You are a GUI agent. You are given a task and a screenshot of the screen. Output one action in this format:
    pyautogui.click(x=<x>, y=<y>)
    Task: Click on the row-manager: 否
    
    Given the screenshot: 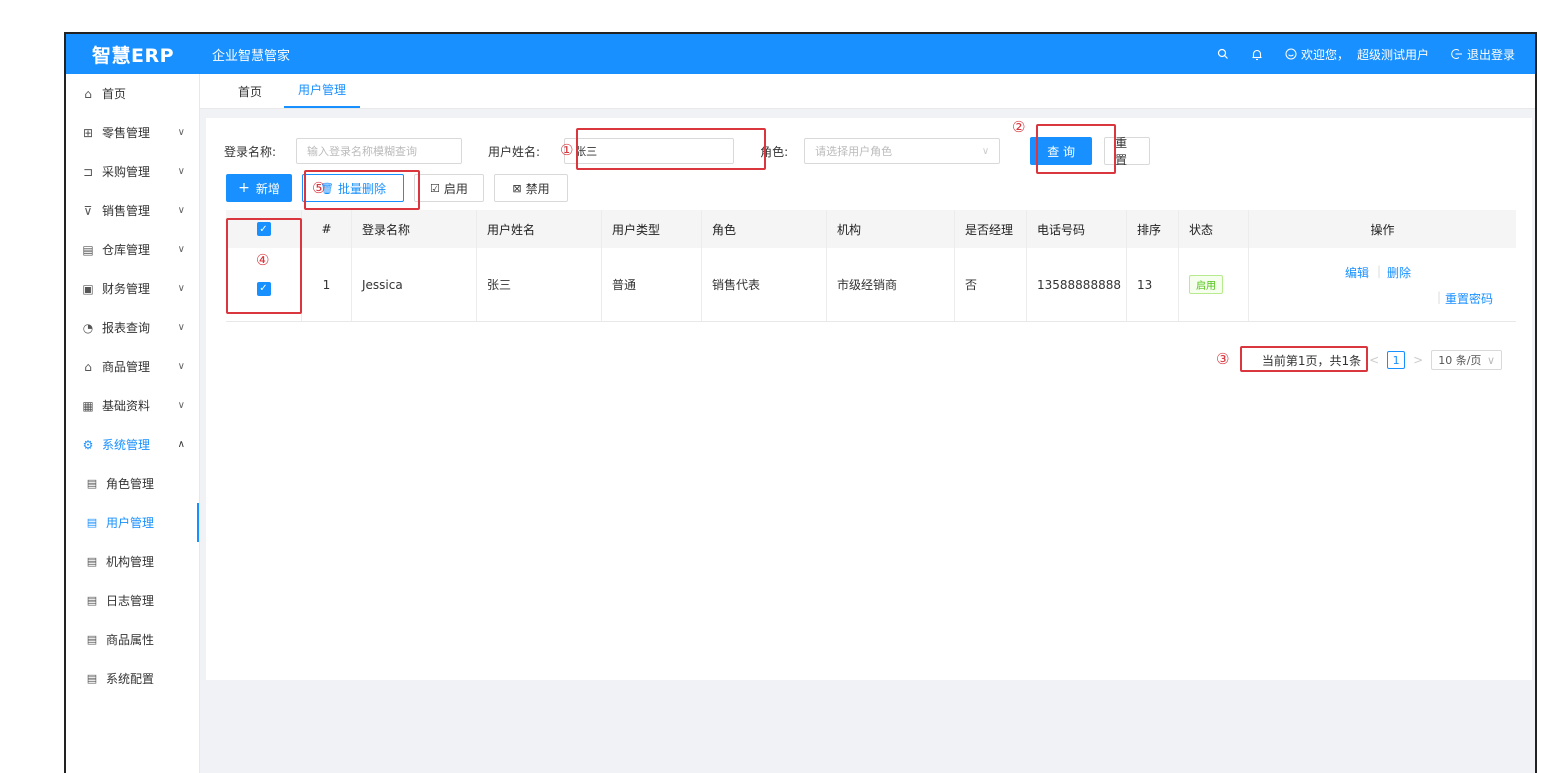 What is the action you would take?
    pyautogui.click(x=991, y=284)
    